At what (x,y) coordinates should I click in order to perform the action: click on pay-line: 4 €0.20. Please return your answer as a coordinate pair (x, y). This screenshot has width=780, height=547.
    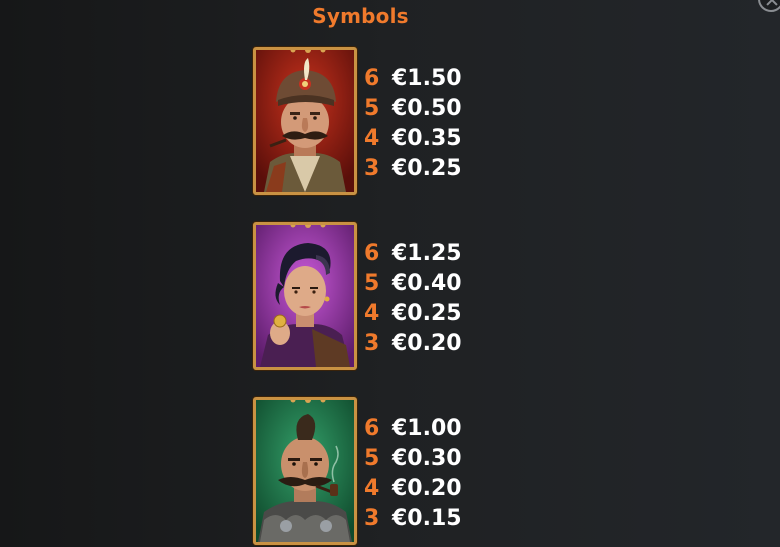
    Looking at the image, I should click on (413, 489).